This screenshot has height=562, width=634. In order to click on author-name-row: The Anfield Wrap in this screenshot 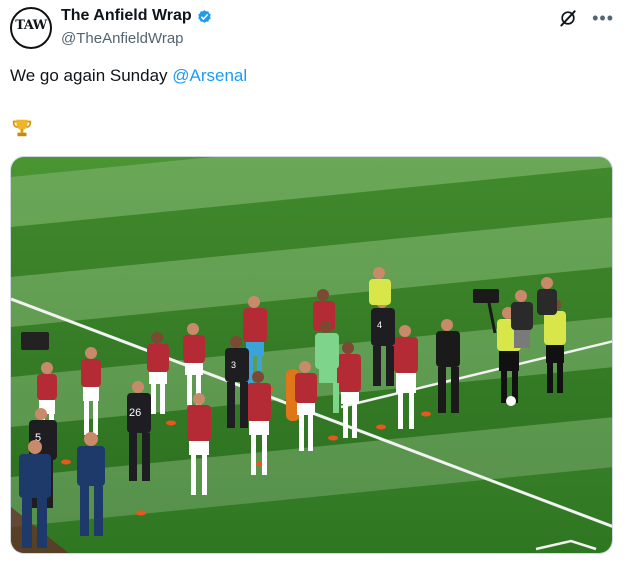, I will do `click(137, 16)`.